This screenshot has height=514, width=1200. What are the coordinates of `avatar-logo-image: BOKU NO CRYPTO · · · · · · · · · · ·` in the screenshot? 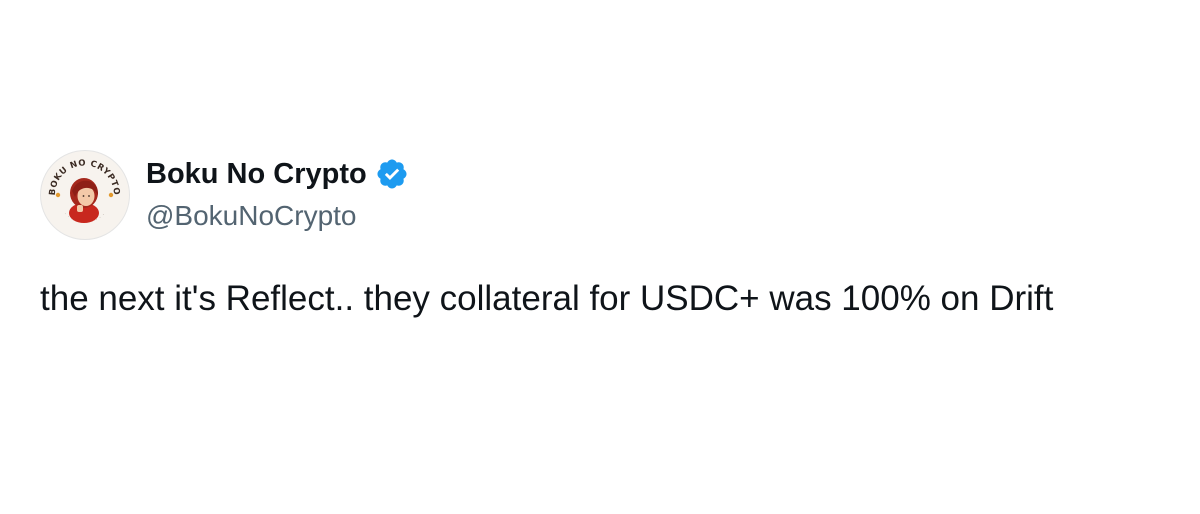 It's located at (84, 194).